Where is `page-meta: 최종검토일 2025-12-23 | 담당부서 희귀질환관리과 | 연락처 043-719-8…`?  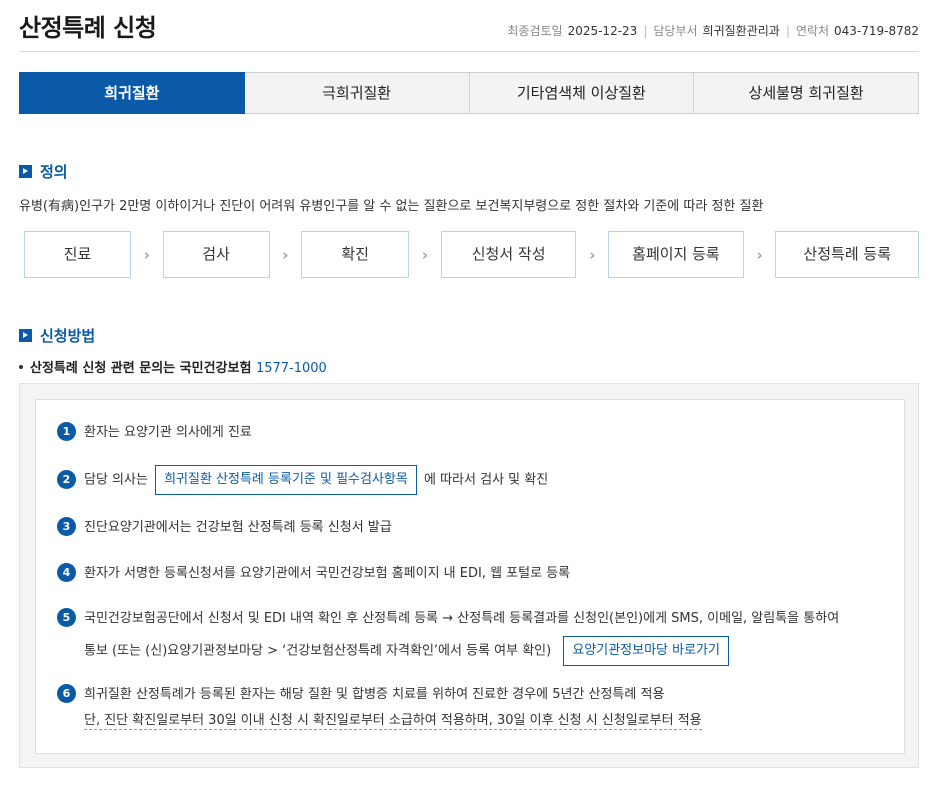 page-meta: 최종검토일 2025-12-23 | 담당부서 희귀질환관리과 | 연락처 043-719-8… is located at coordinates (713, 30).